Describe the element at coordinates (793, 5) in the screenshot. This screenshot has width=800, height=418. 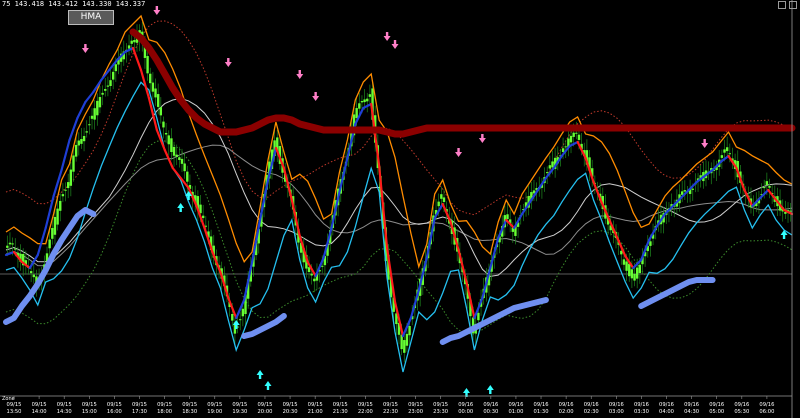
I see `window-close-icon` at that location.